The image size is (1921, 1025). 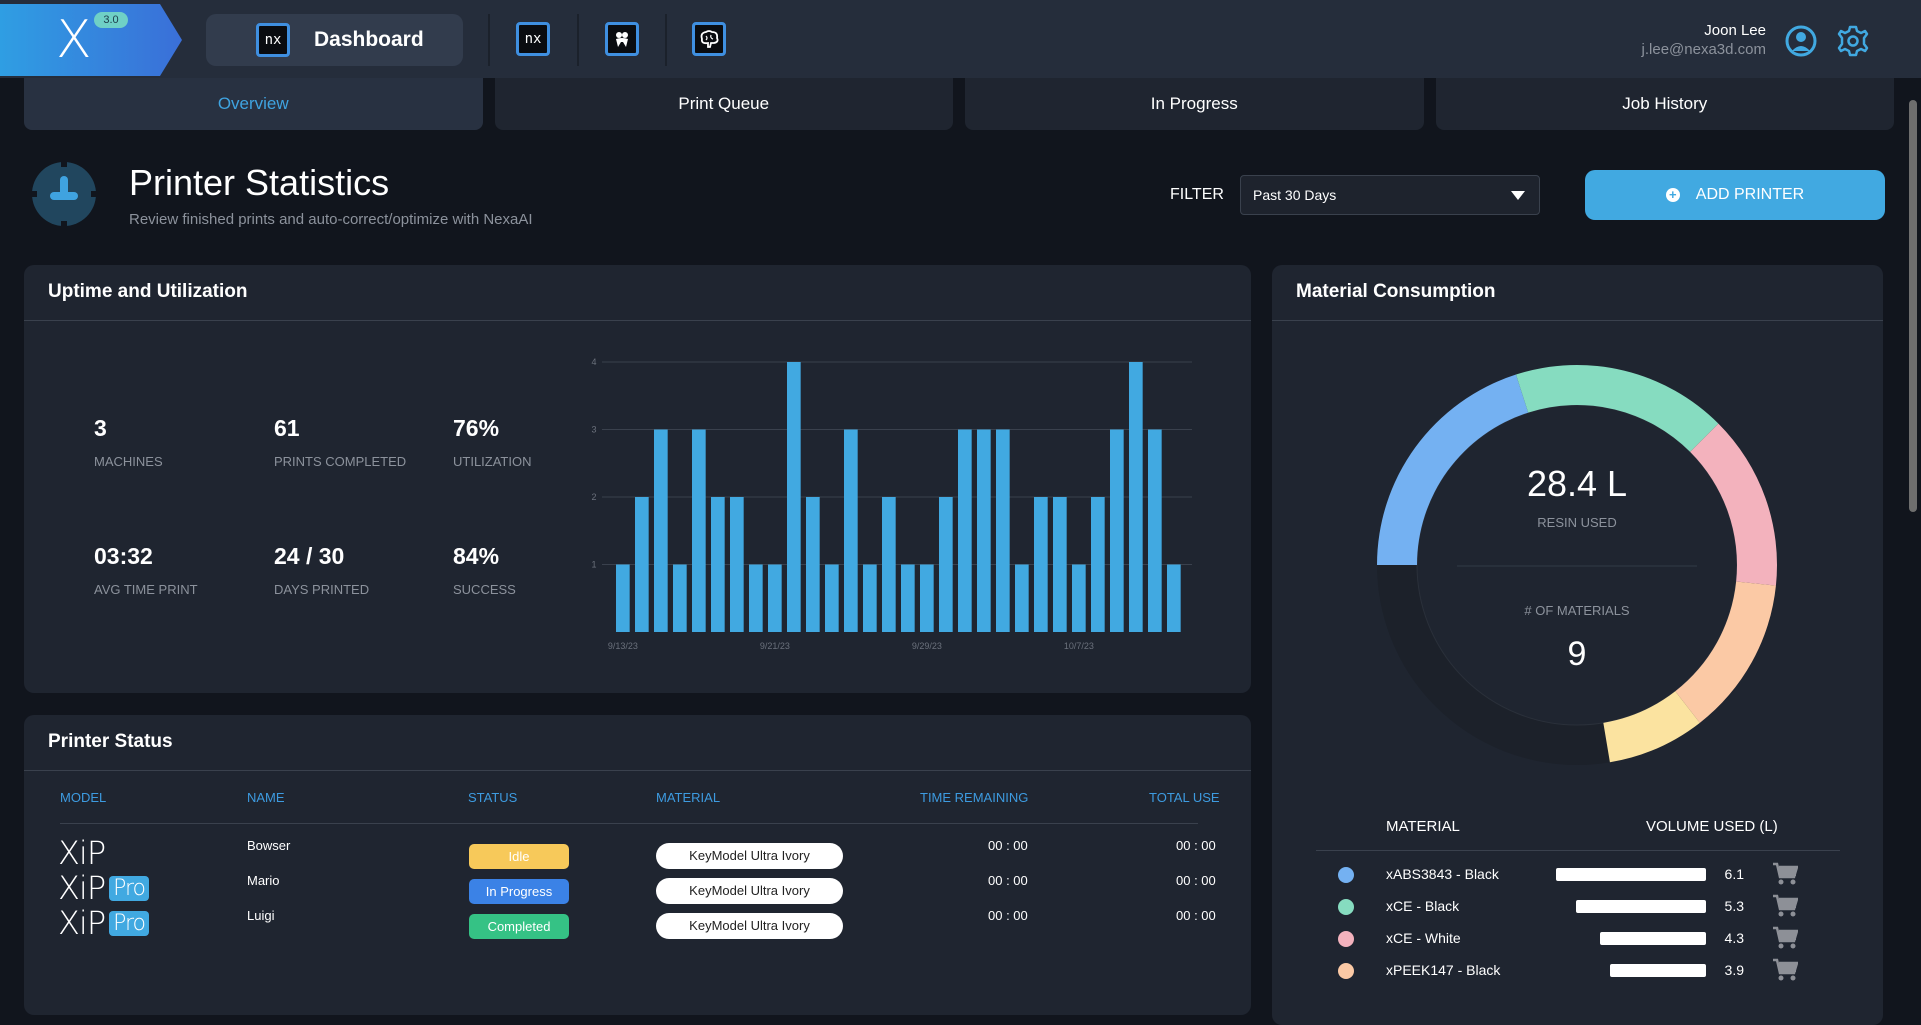 I want to click on caret-down-icon, so click(x=1518, y=195).